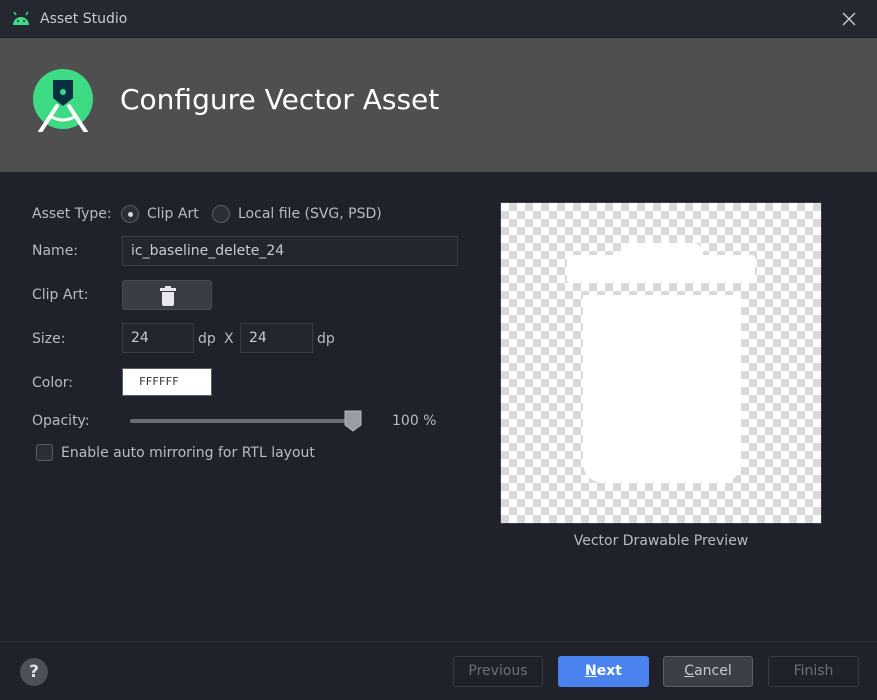  What do you see at coordinates (661, 541) in the screenshot?
I see `preview-caption: Vector Drawable Preview` at bounding box center [661, 541].